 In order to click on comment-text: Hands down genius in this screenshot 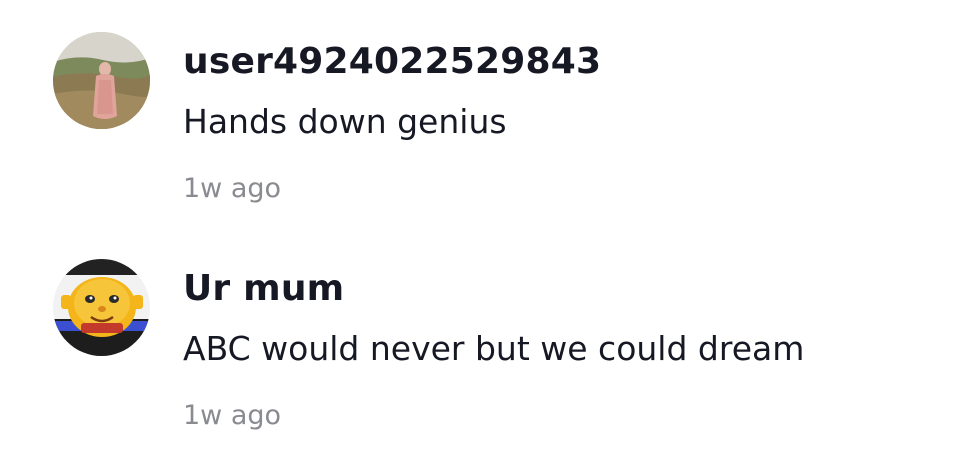, I will do `click(345, 121)`.